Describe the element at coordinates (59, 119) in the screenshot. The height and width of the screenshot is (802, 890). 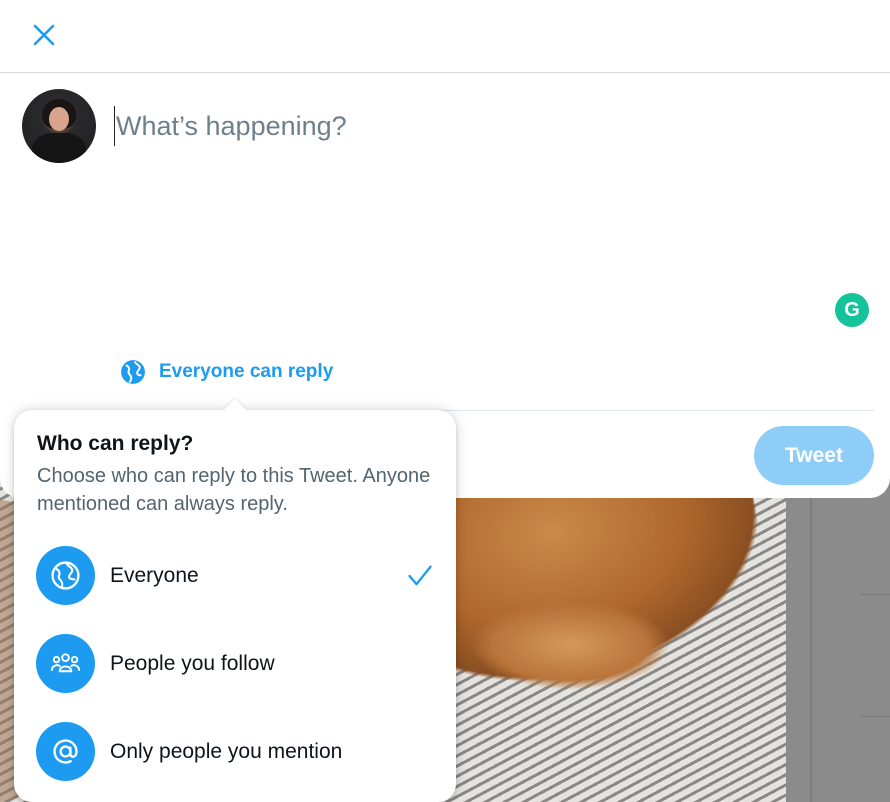
I see `avatar-face` at that location.